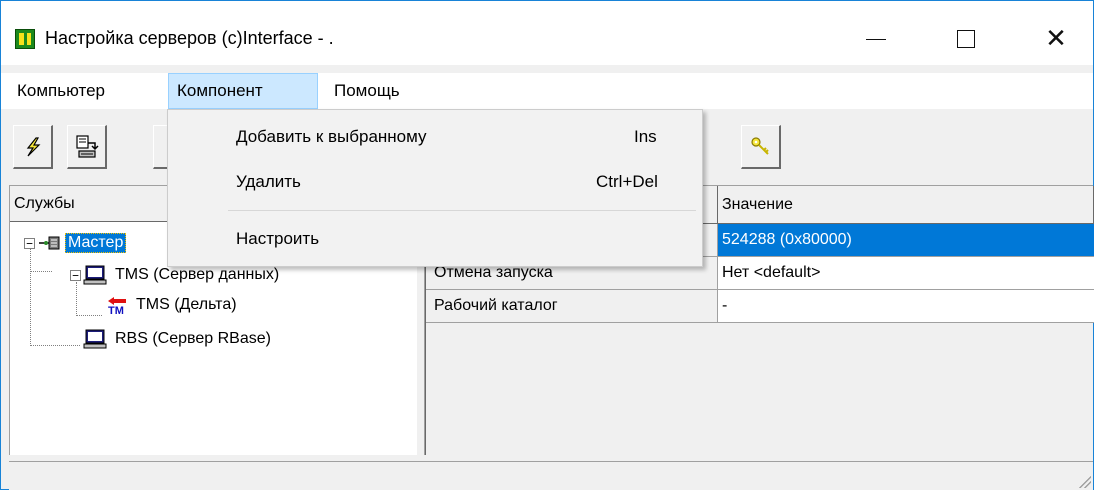 The image size is (1094, 490). Describe the element at coordinates (25, 39) in the screenshot. I see `app-icon` at that location.